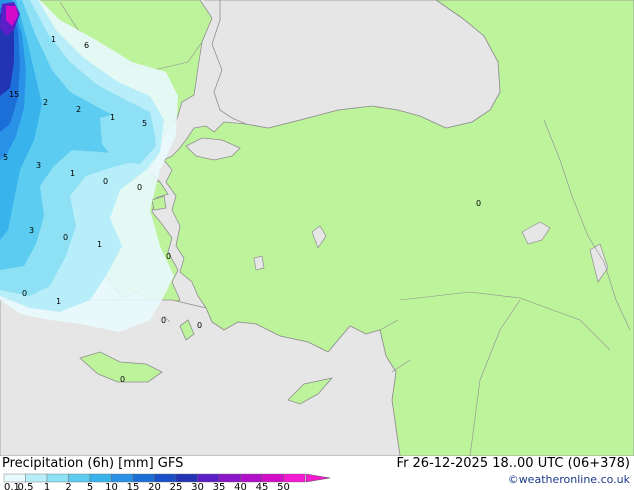  I want to click on legend-label: 25, so click(176, 486).